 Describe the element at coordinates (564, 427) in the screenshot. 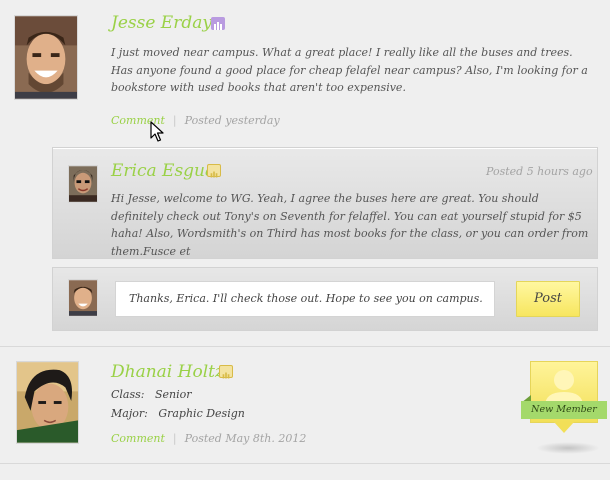

I see `tag-pointer` at that location.